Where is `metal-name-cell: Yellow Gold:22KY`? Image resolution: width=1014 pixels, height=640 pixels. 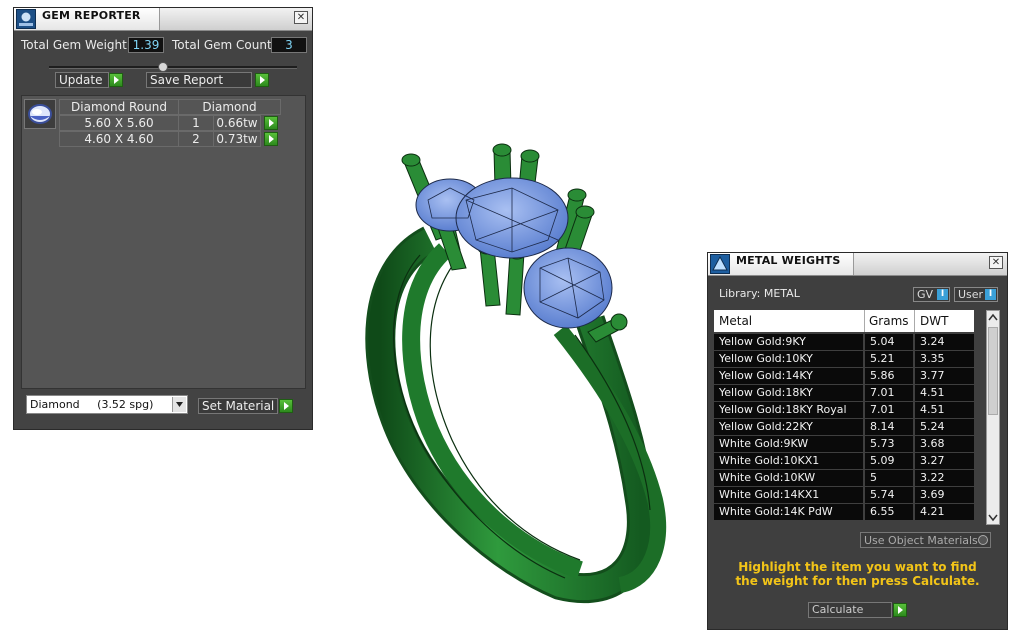 metal-name-cell: Yellow Gold:22KY is located at coordinates (788, 427).